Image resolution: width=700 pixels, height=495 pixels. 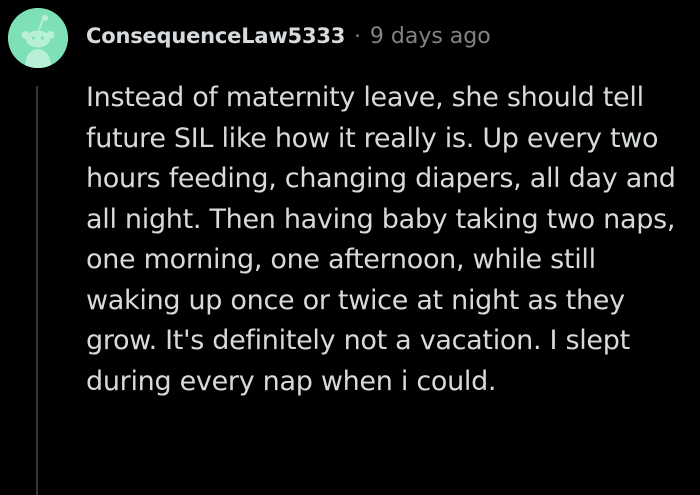 I want to click on comment-timestamp: 9 days ago, so click(x=430, y=36).